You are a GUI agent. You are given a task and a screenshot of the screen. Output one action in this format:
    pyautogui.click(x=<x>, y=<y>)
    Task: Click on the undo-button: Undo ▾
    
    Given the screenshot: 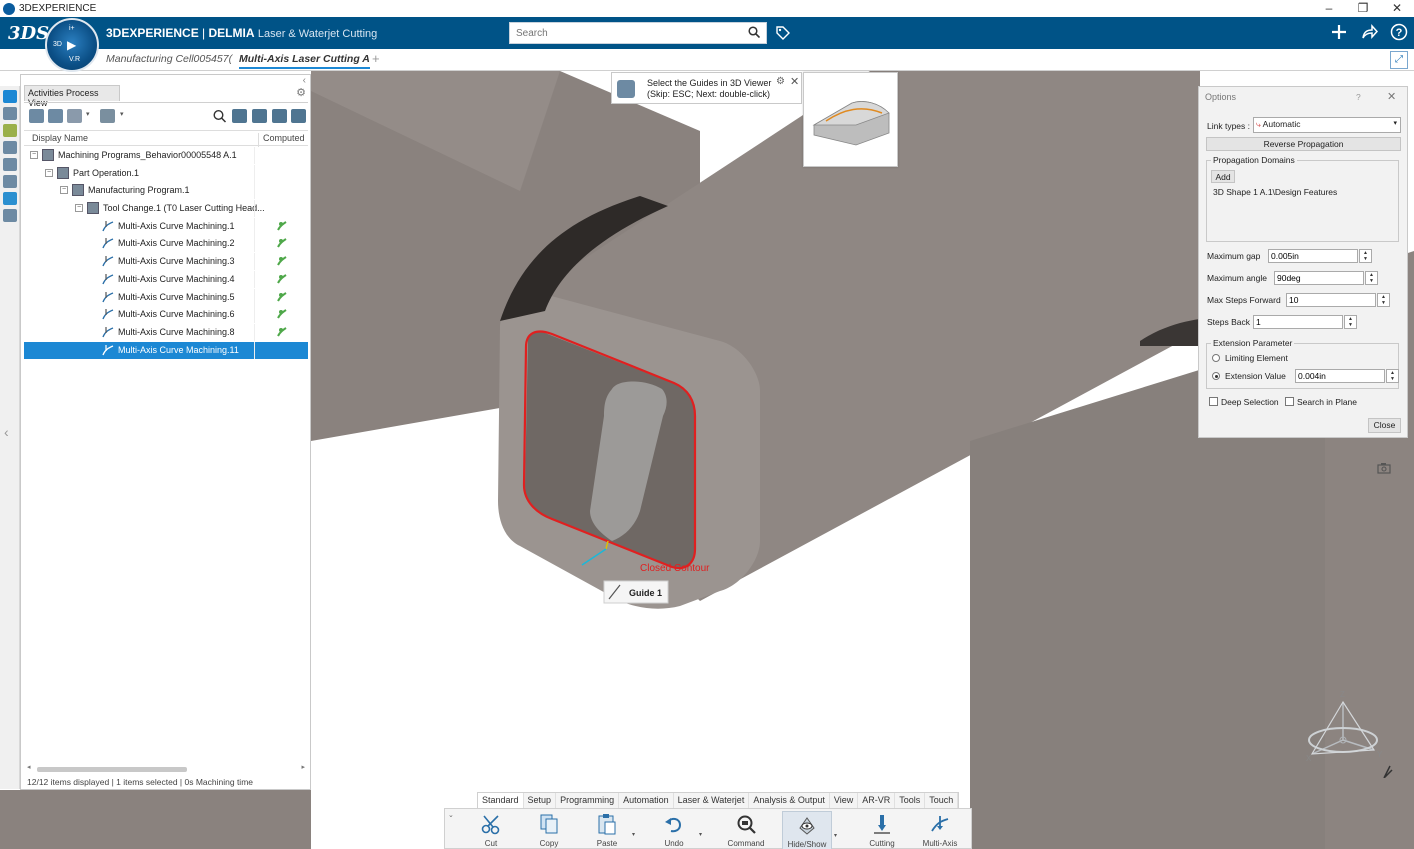 What is the action you would take?
    pyautogui.click(x=677, y=829)
    